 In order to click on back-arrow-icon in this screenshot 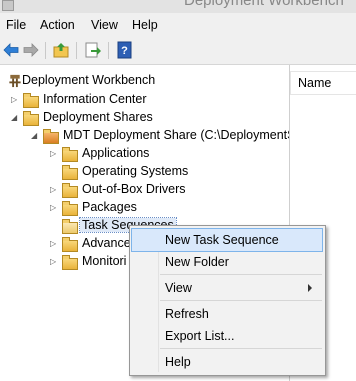, I will do `click(11, 50)`.